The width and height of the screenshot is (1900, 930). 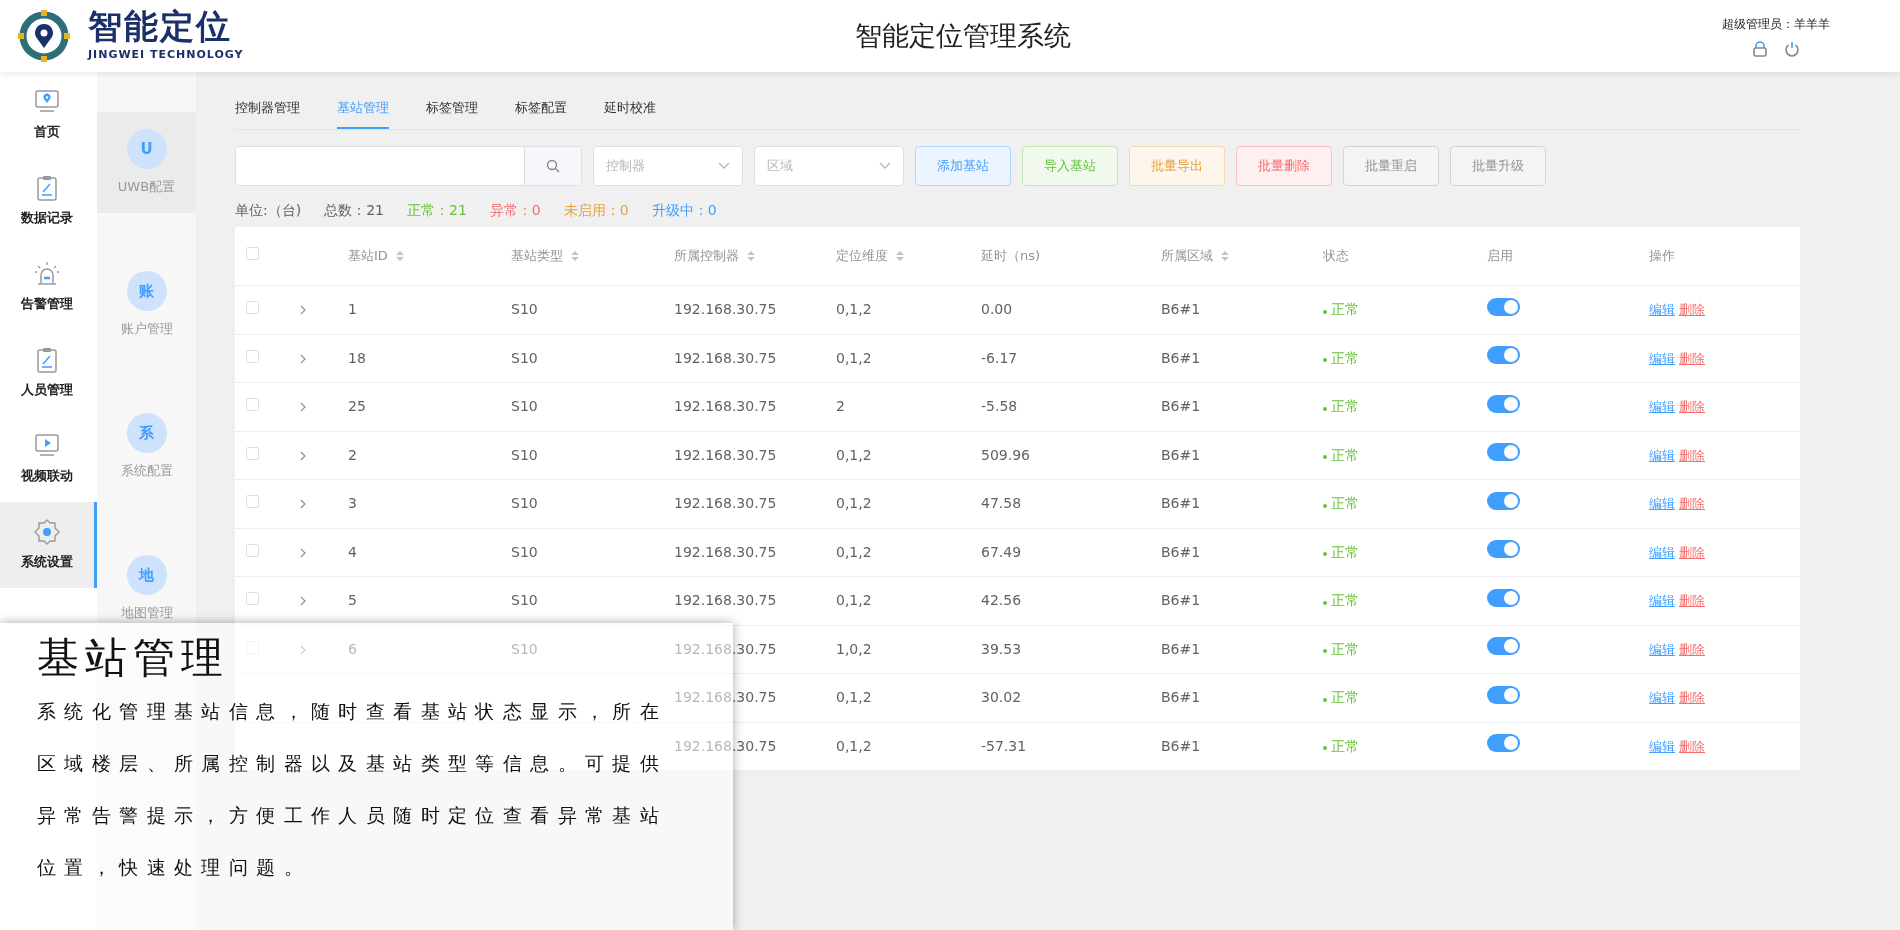 What do you see at coordinates (48, 287) in the screenshot?
I see `sidebar-item: 告警管理` at bounding box center [48, 287].